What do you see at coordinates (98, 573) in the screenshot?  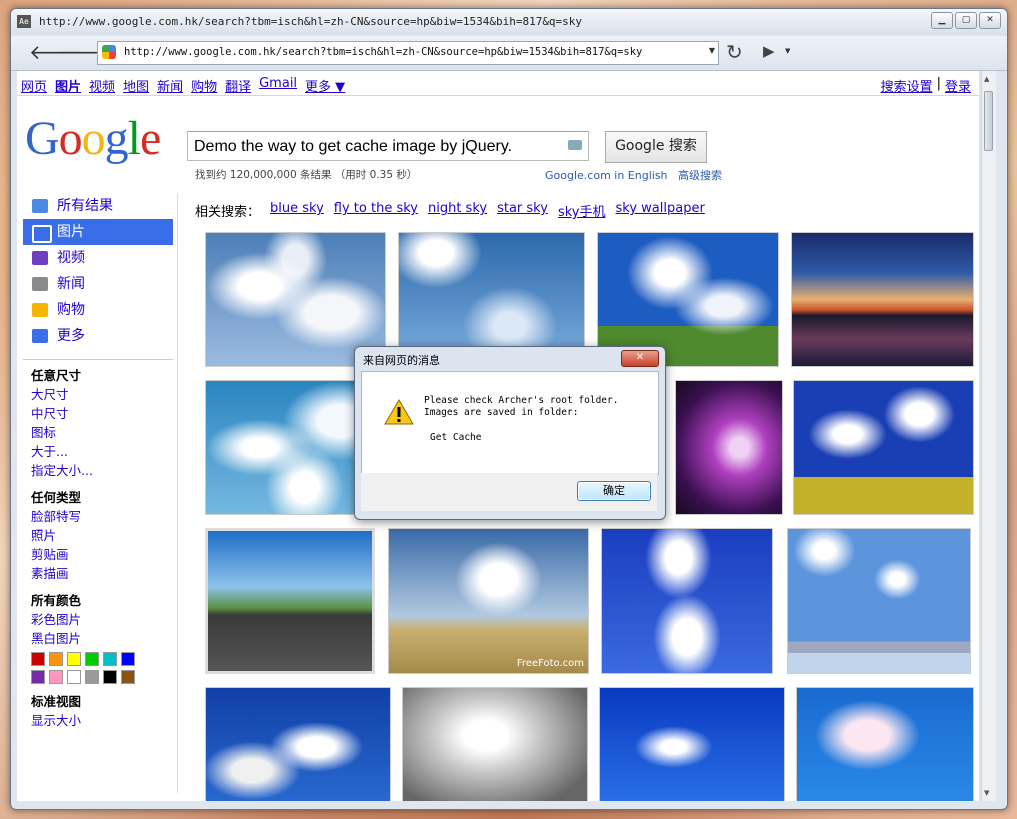 I see `type-filter-link: 素描画` at bounding box center [98, 573].